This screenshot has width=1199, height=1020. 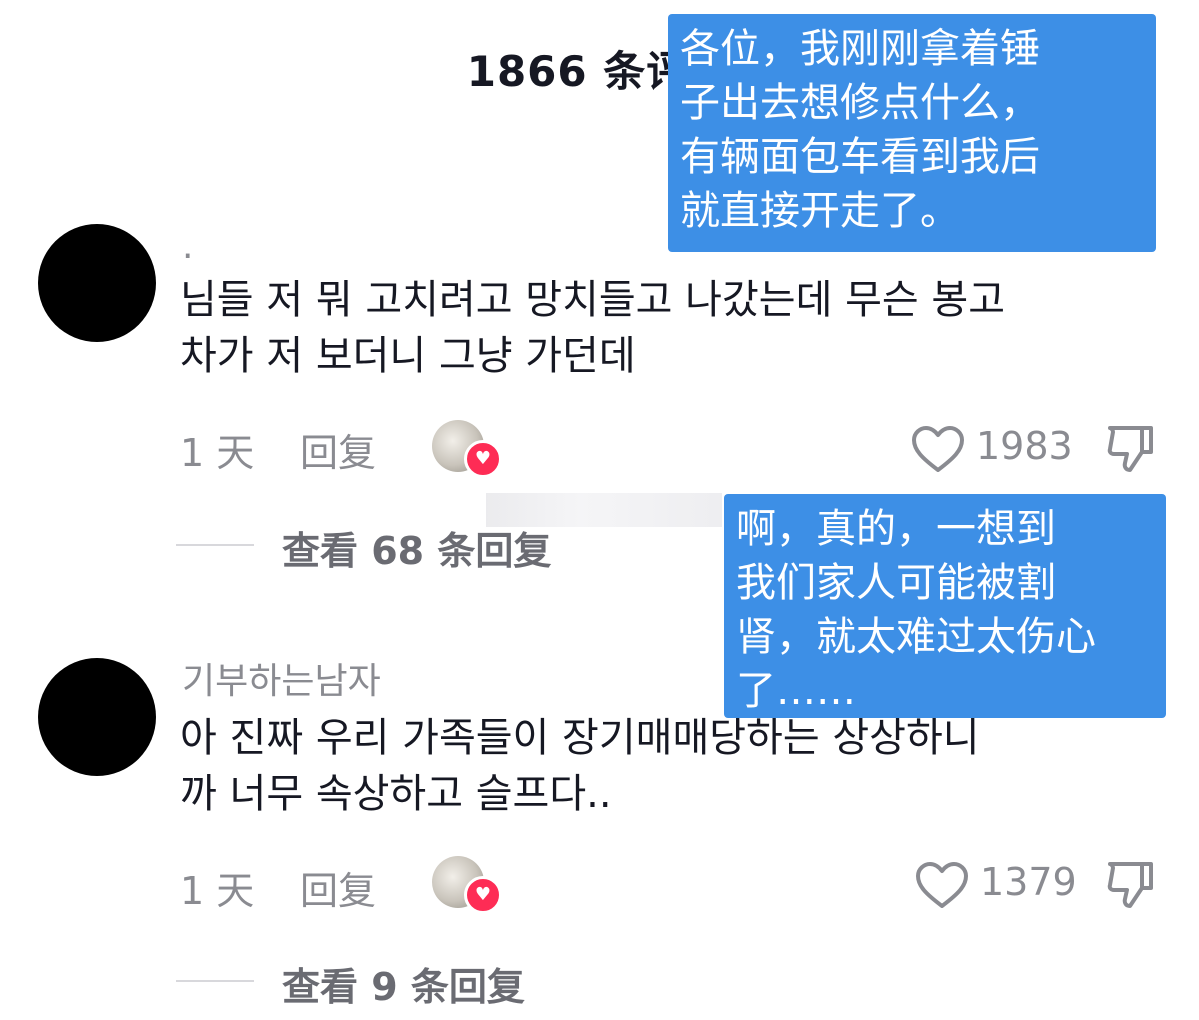 I want to click on like-count: 1983, so click(x=1024, y=446).